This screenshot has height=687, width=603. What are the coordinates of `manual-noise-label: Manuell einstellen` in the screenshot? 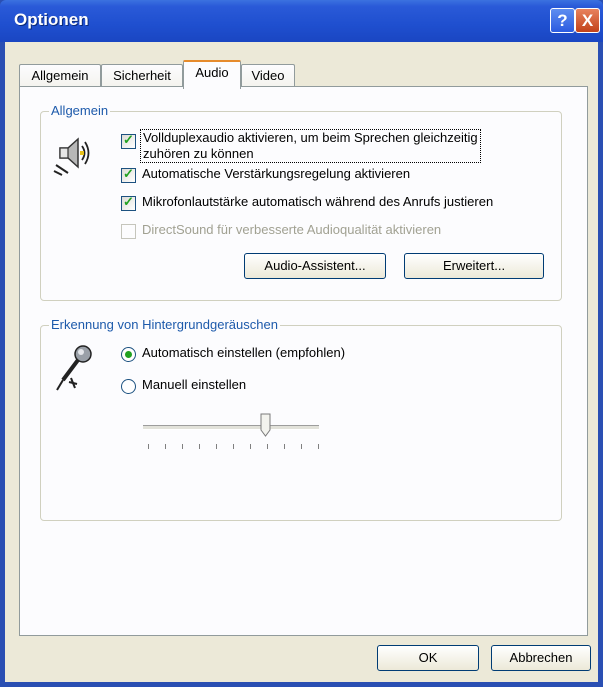 It's located at (194, 384).